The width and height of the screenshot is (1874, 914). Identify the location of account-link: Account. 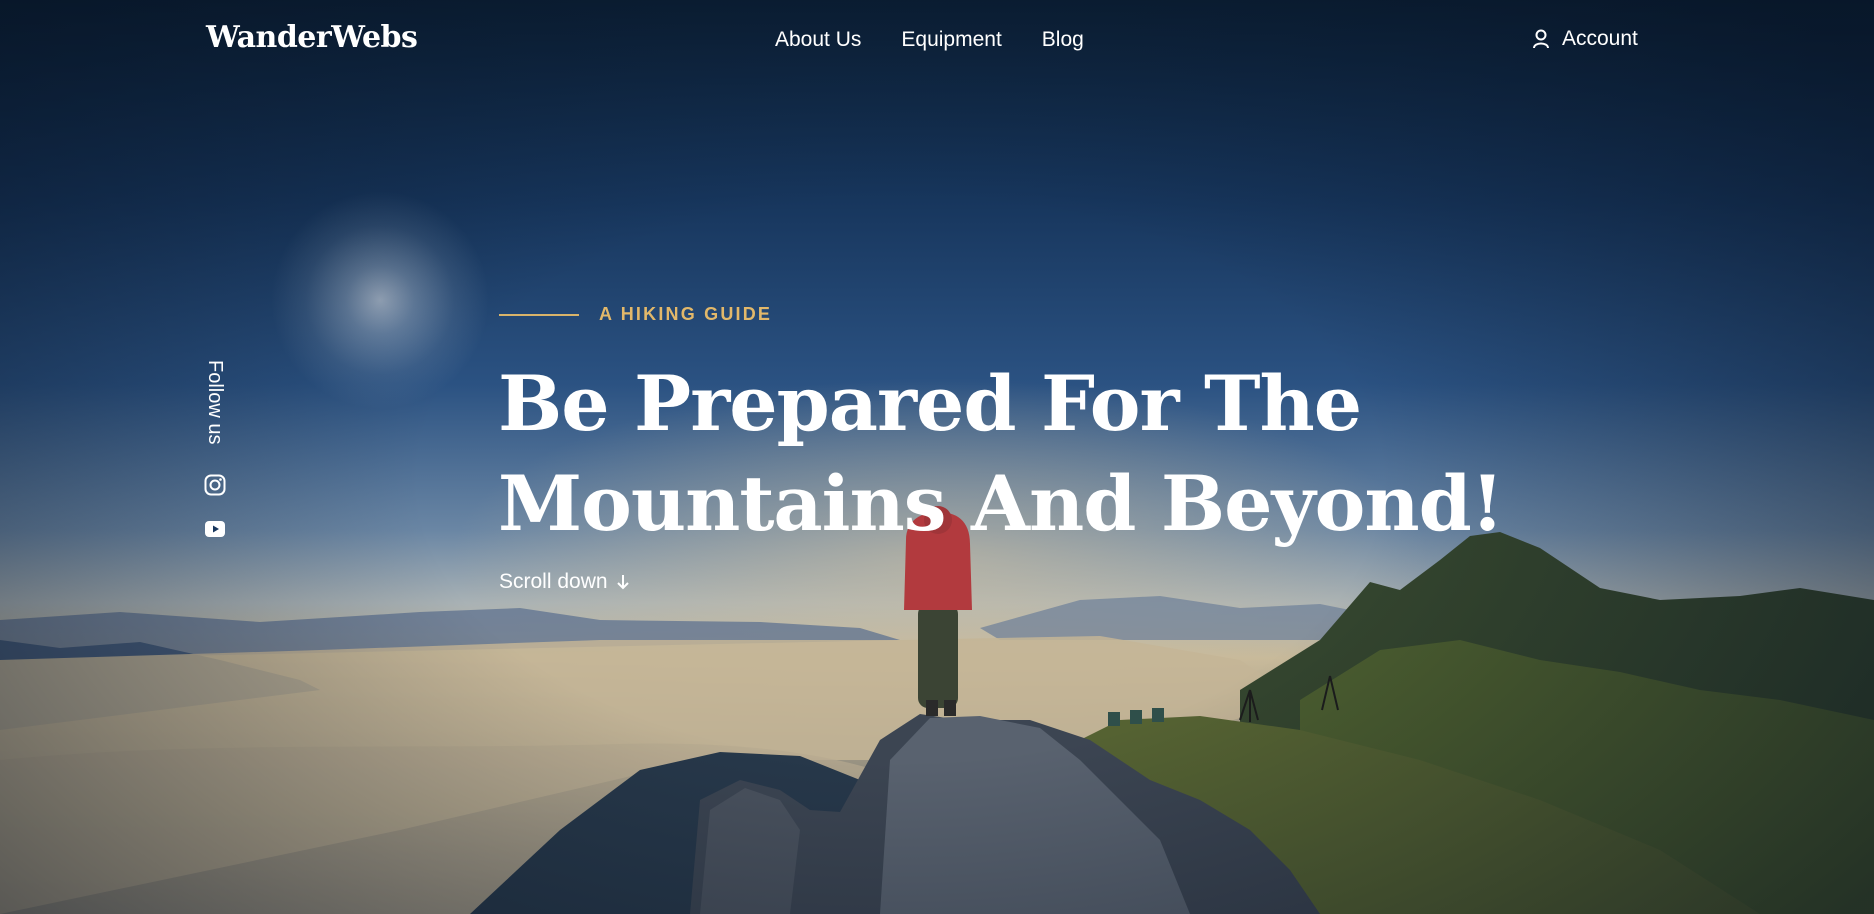
(1585, 39).